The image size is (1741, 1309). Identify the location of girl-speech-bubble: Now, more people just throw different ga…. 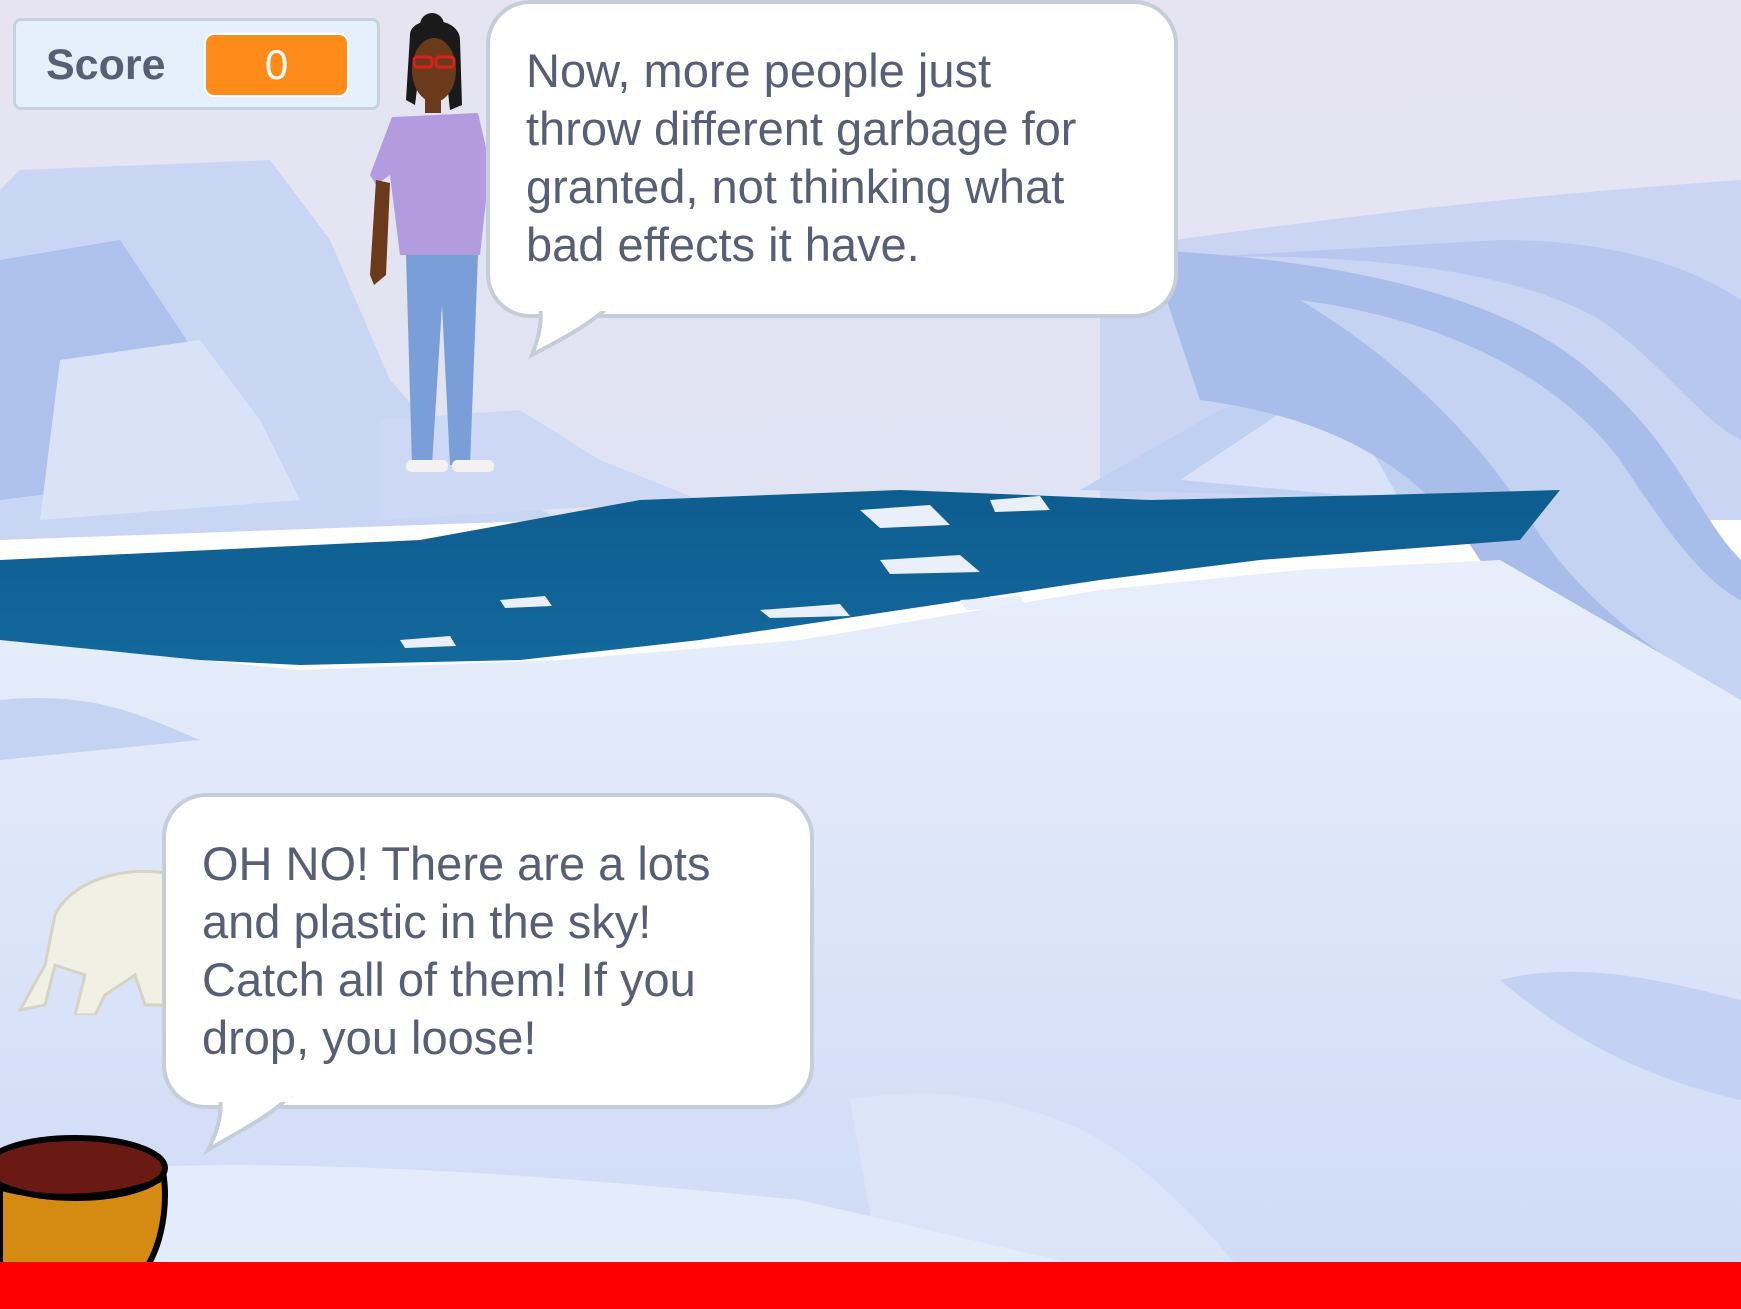
(832, 159).